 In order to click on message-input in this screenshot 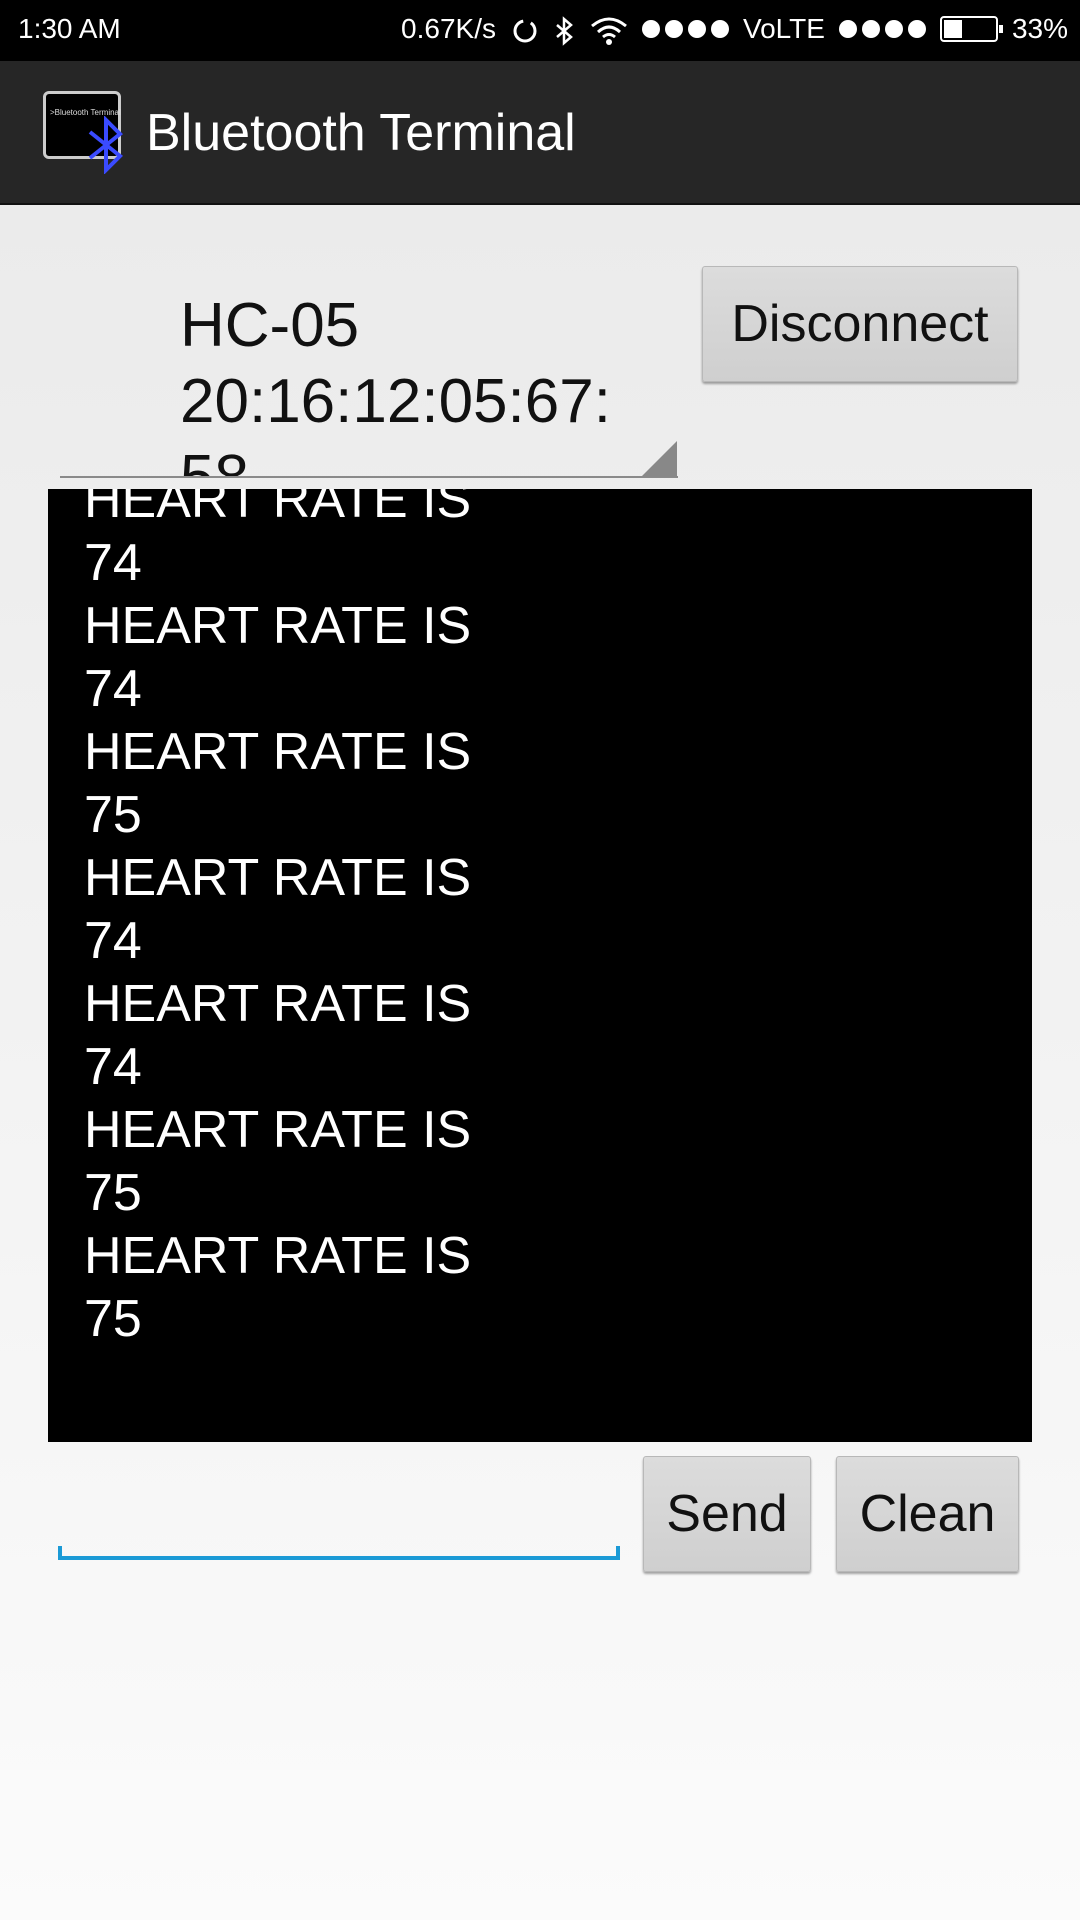, I will do `click(341, 1521)`.